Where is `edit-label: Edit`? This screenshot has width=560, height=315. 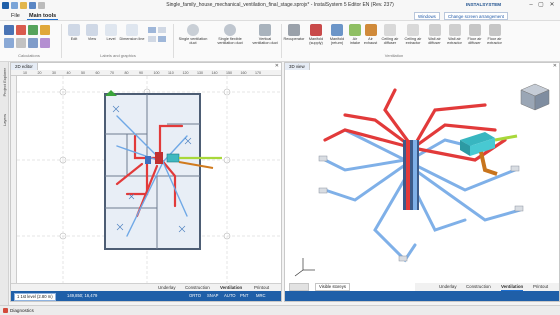
edit-label: Edit is located at coordinates (74, 39).